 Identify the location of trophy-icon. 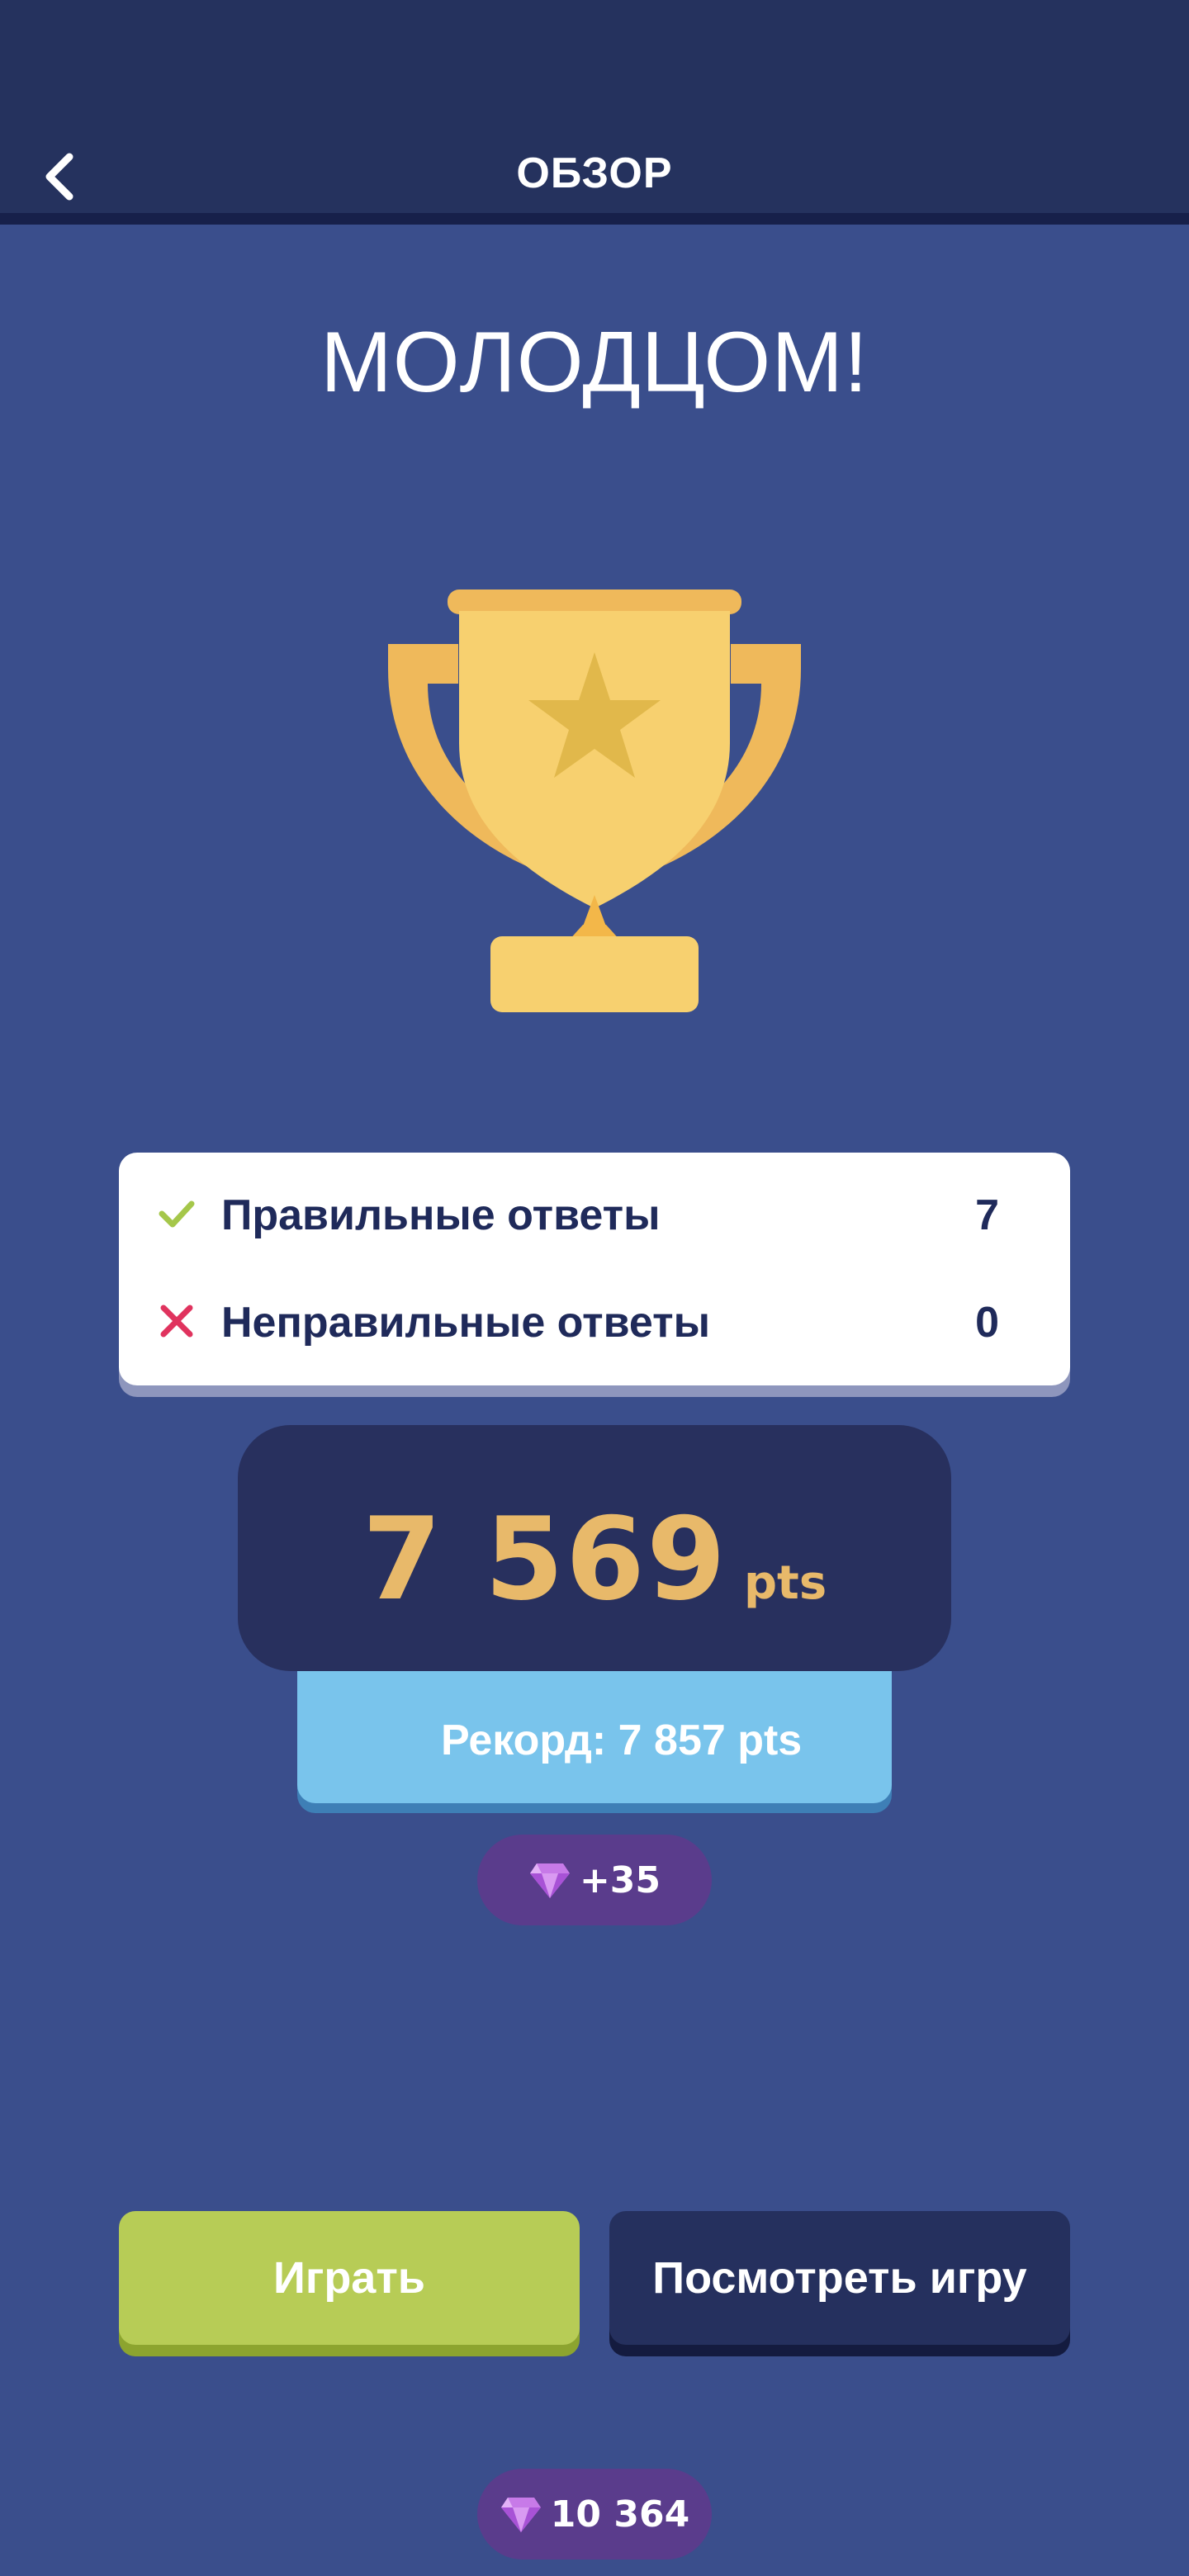
(594, 801).